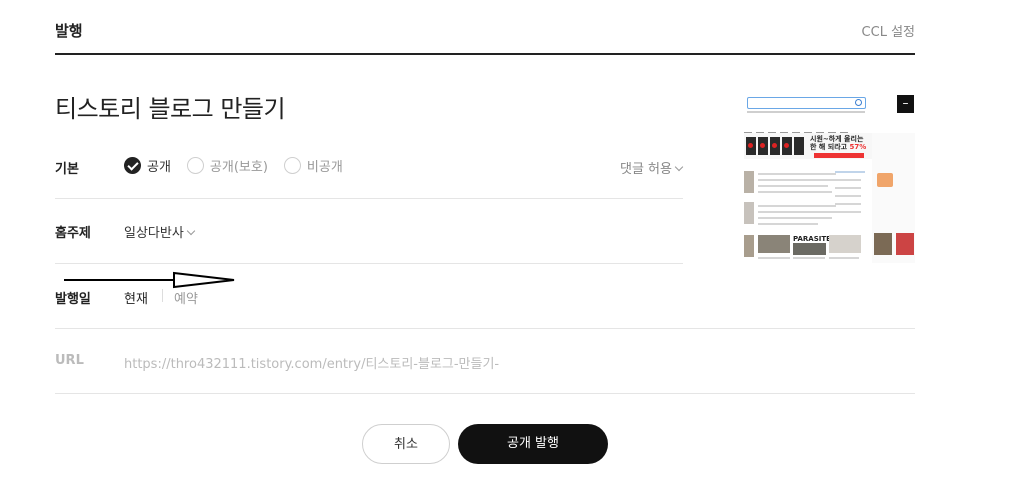 This screenshot has height=489, width=1031. Describe the element at coordinates (73, 233) in the screenshot. I see `category-label: 홈주제` at that location.